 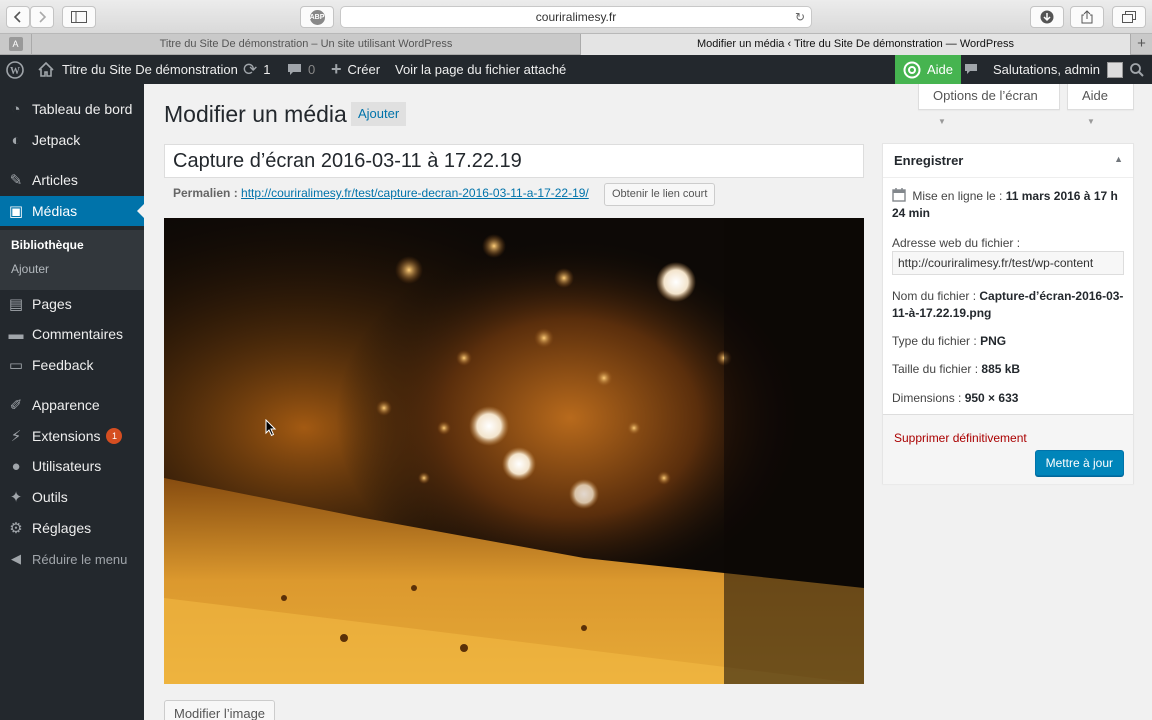 What do you see at coordinates (934, 296) in the screenshot?
I see `filename-label: Nom du fichier :` at bounding box center [934, 296].